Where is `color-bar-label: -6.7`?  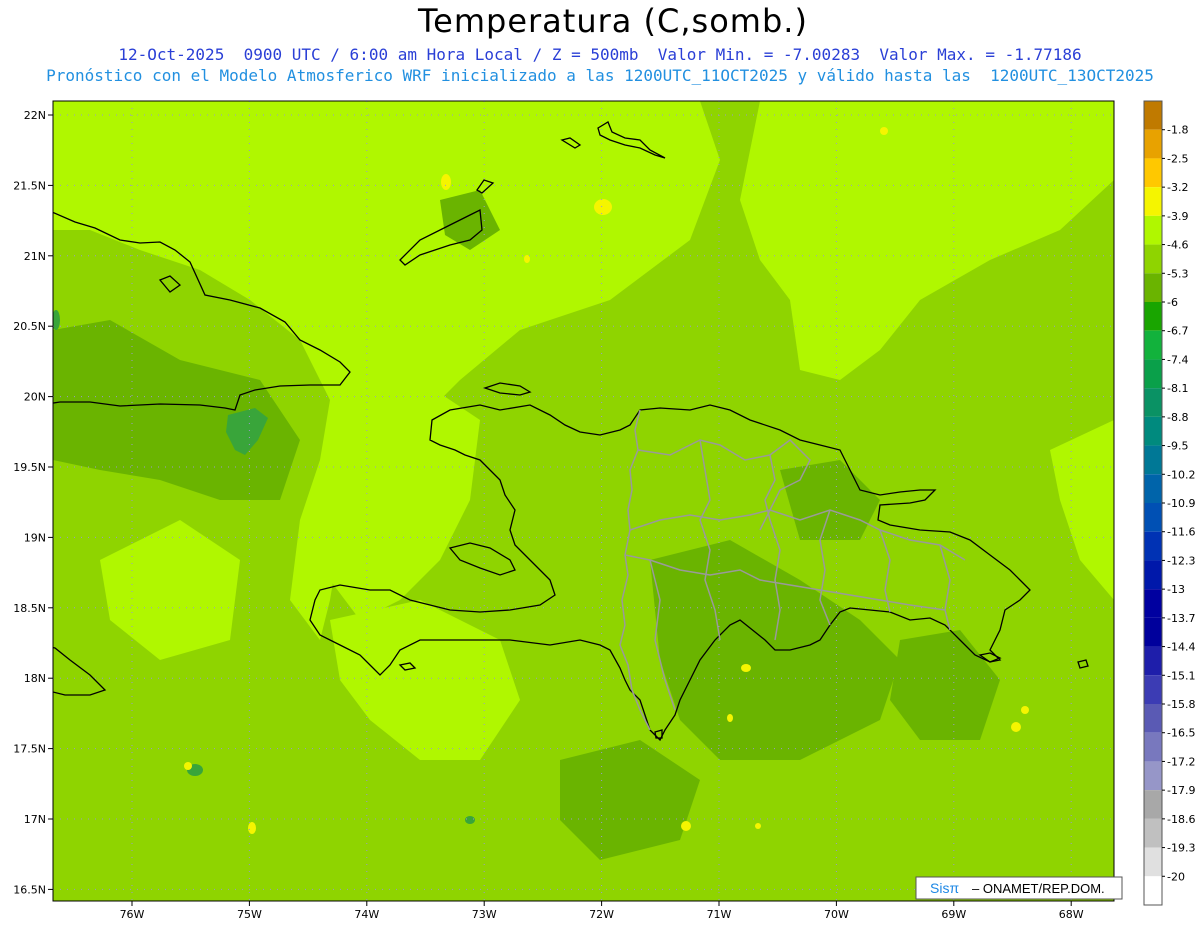 color-bar-label: -6.7 is located at coordinates (1177, 331).